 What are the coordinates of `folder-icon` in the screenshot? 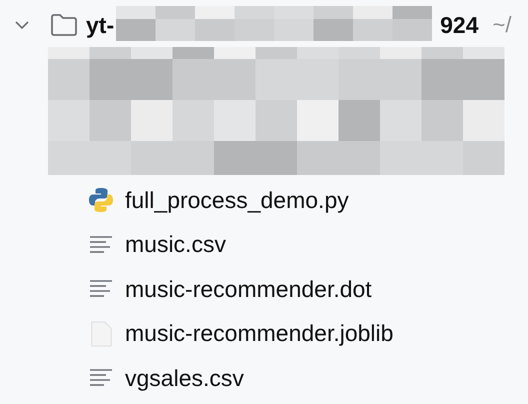 It's located at (64, 25).